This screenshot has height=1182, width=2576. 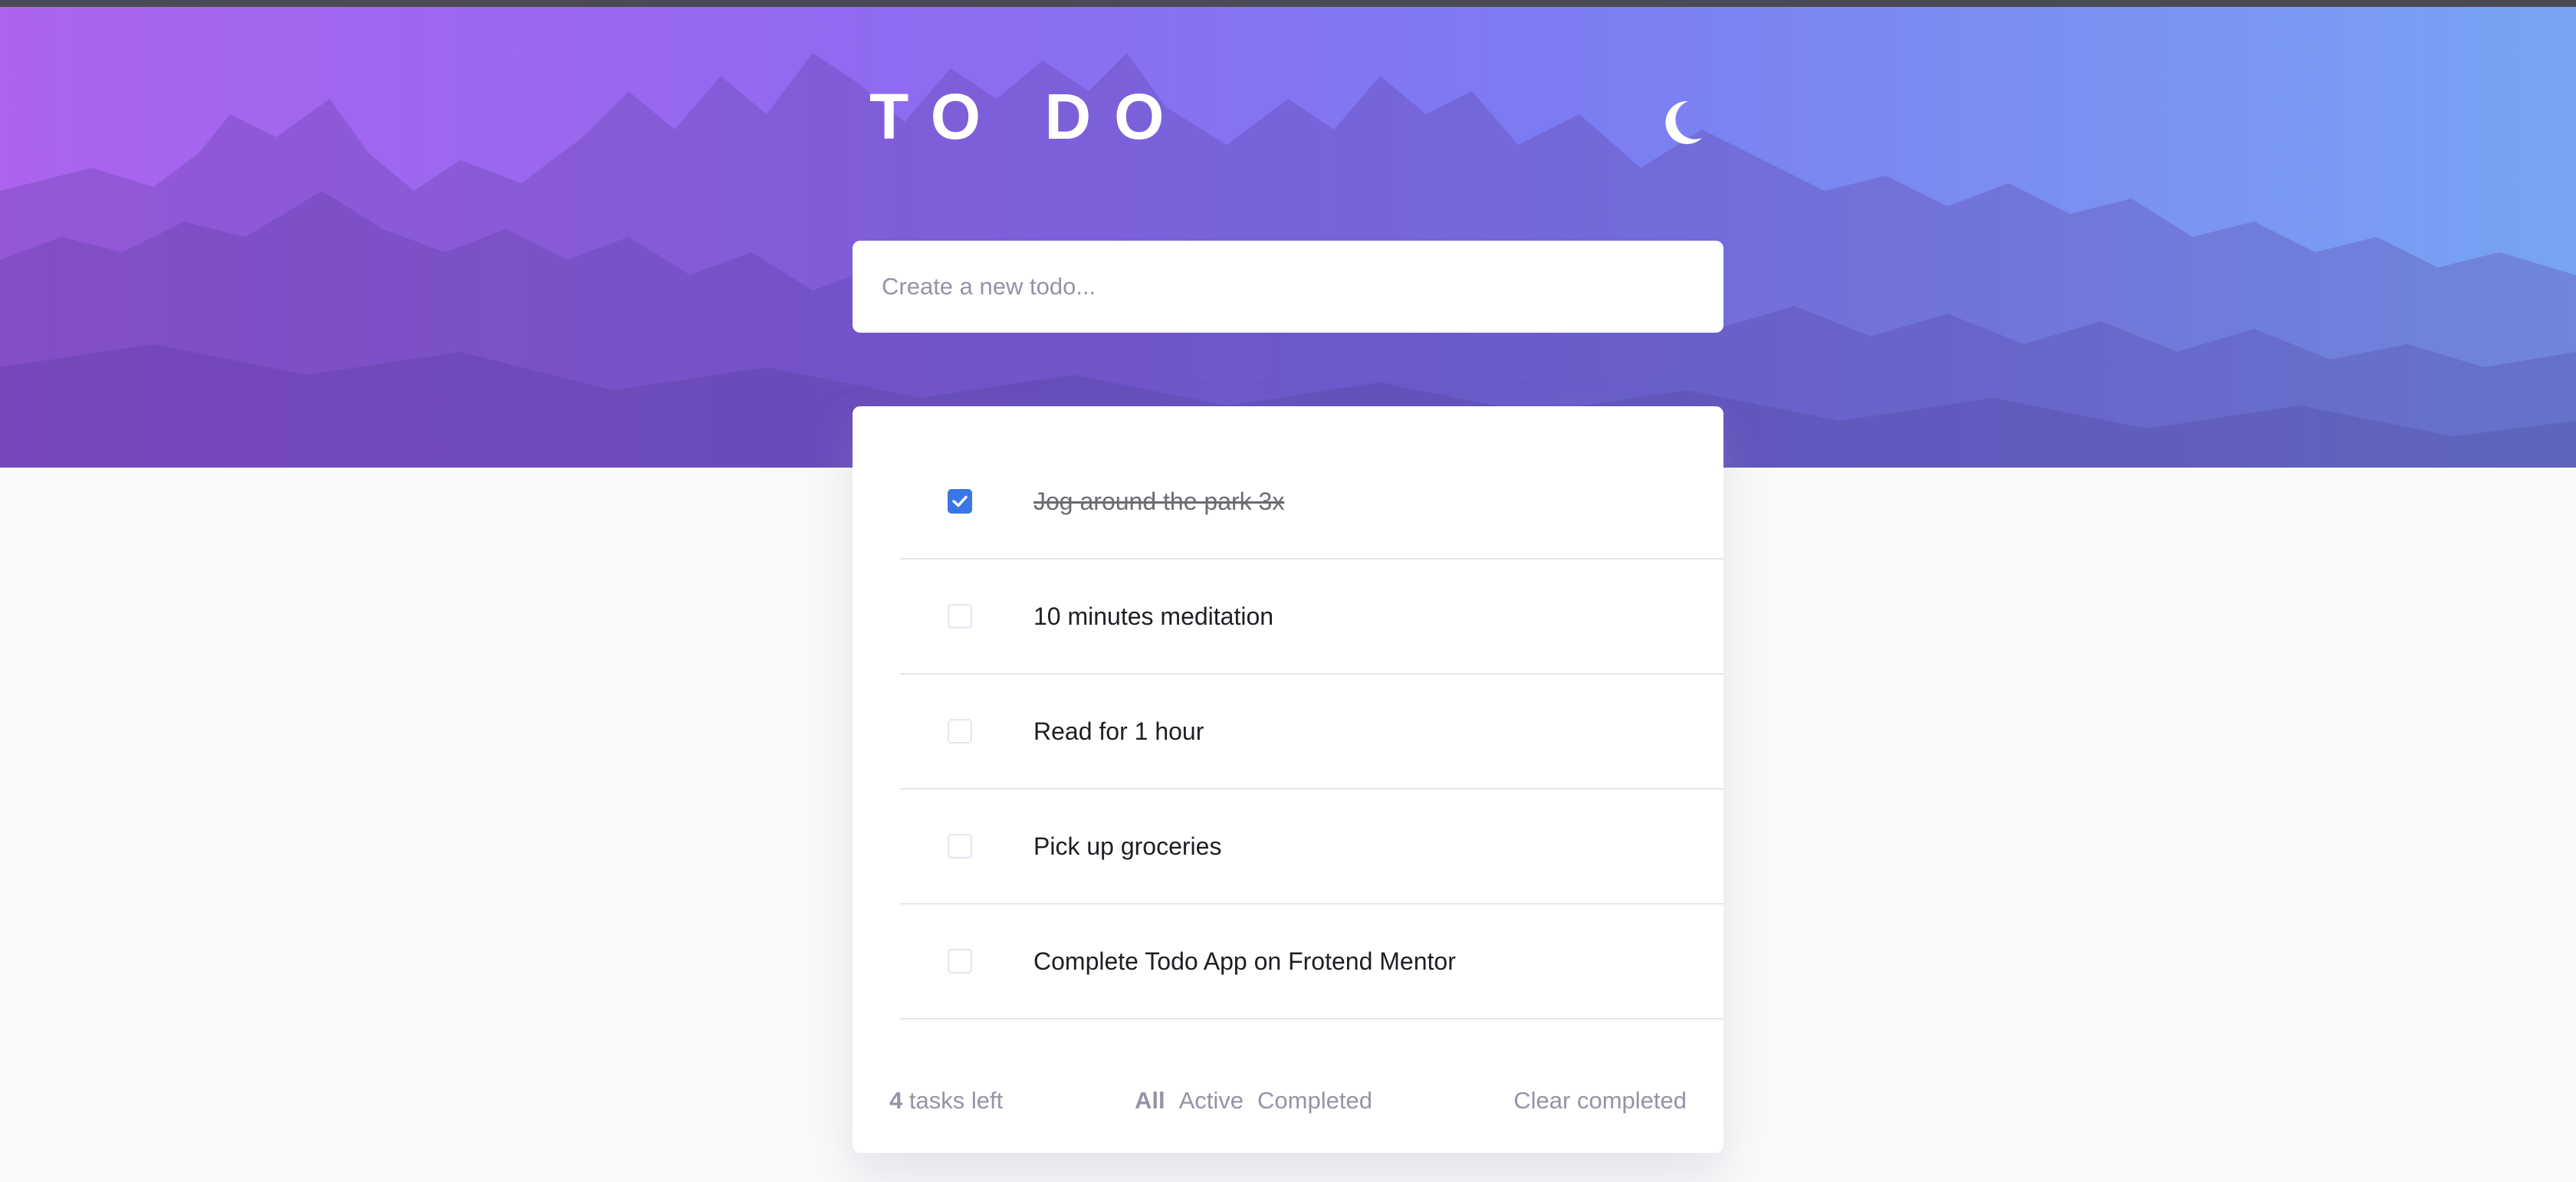 I want to click on todo-text: Read for 1 hour, so click(x=1119, y=731).